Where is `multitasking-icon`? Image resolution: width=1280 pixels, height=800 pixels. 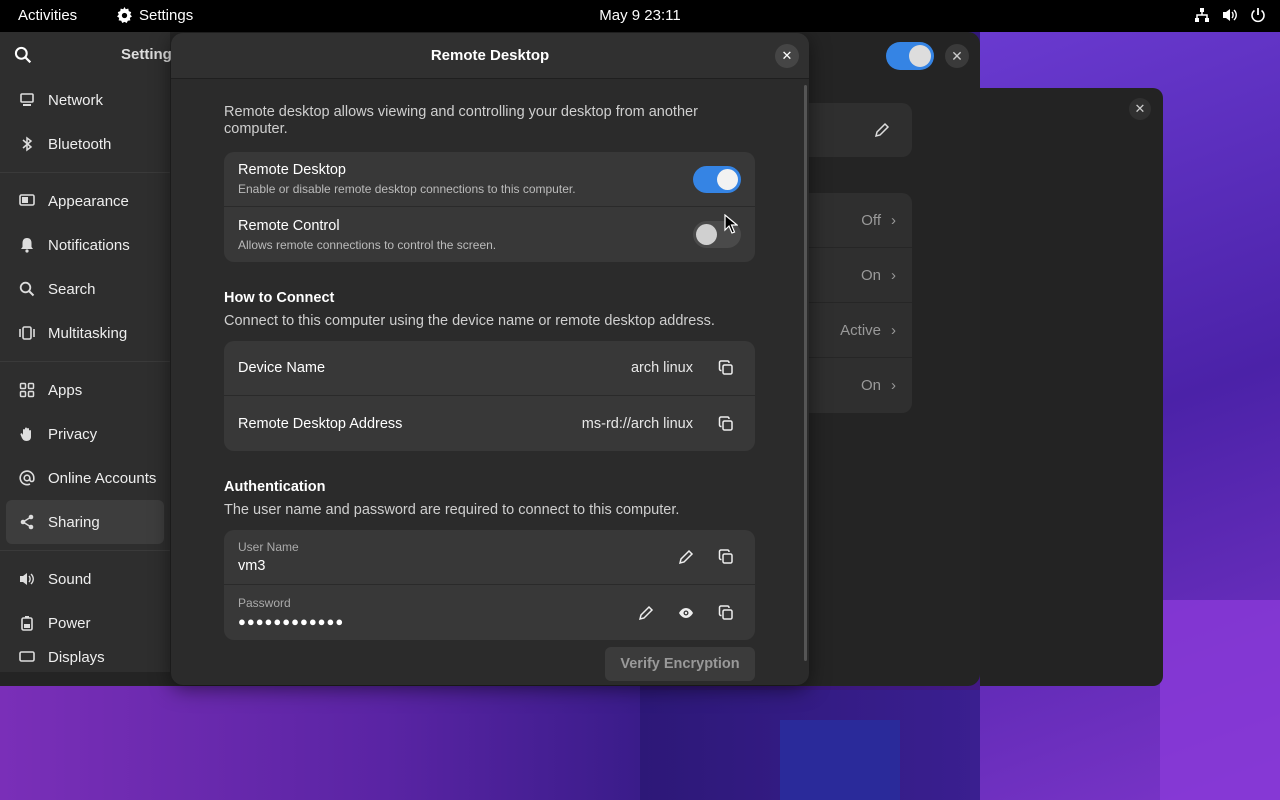
multitasking-icon is located at coordinates (27, 333).